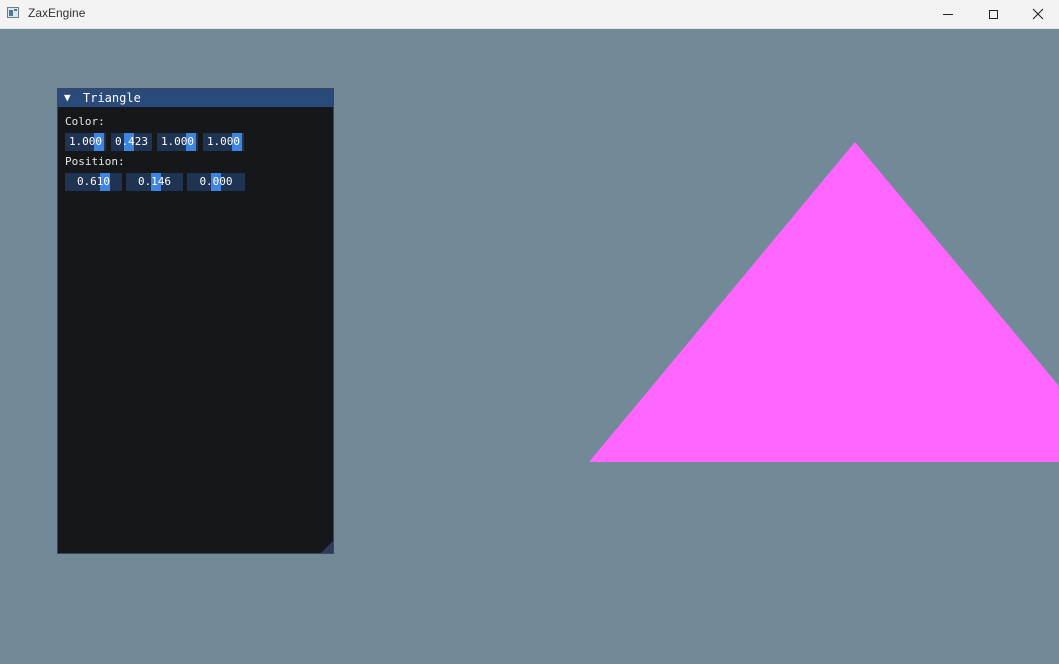 Image resolution: width=1059 pixels, height=664 pixels. Describe the element at coordinates (95, 161) in the screenshot. I see `position-label: Position:` at that location.